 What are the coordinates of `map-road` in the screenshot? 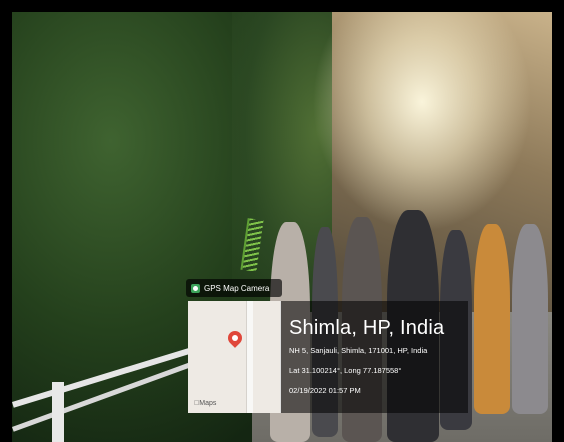 It's located at (249, 357).